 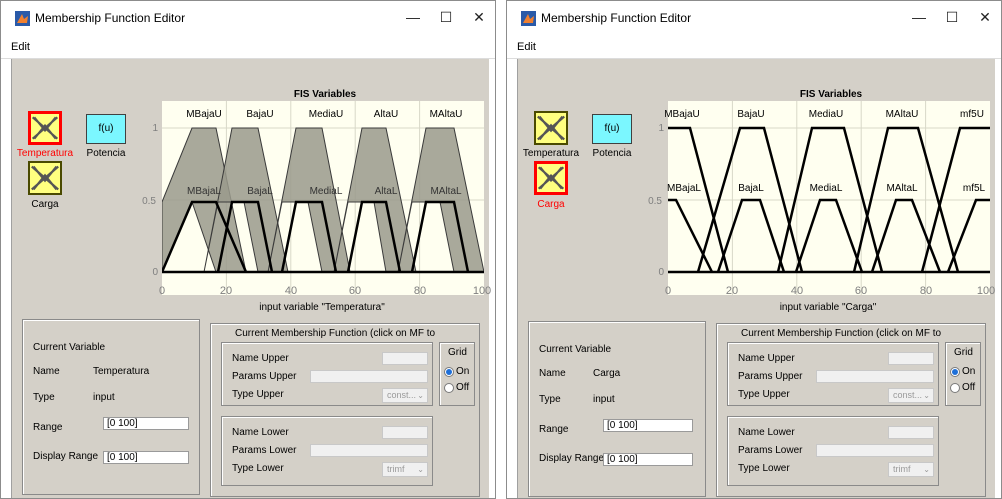 What do you see at coordinates (420, 291) in the screenshot?
I see `x-tick: 80` at bounding box center [420, 291].